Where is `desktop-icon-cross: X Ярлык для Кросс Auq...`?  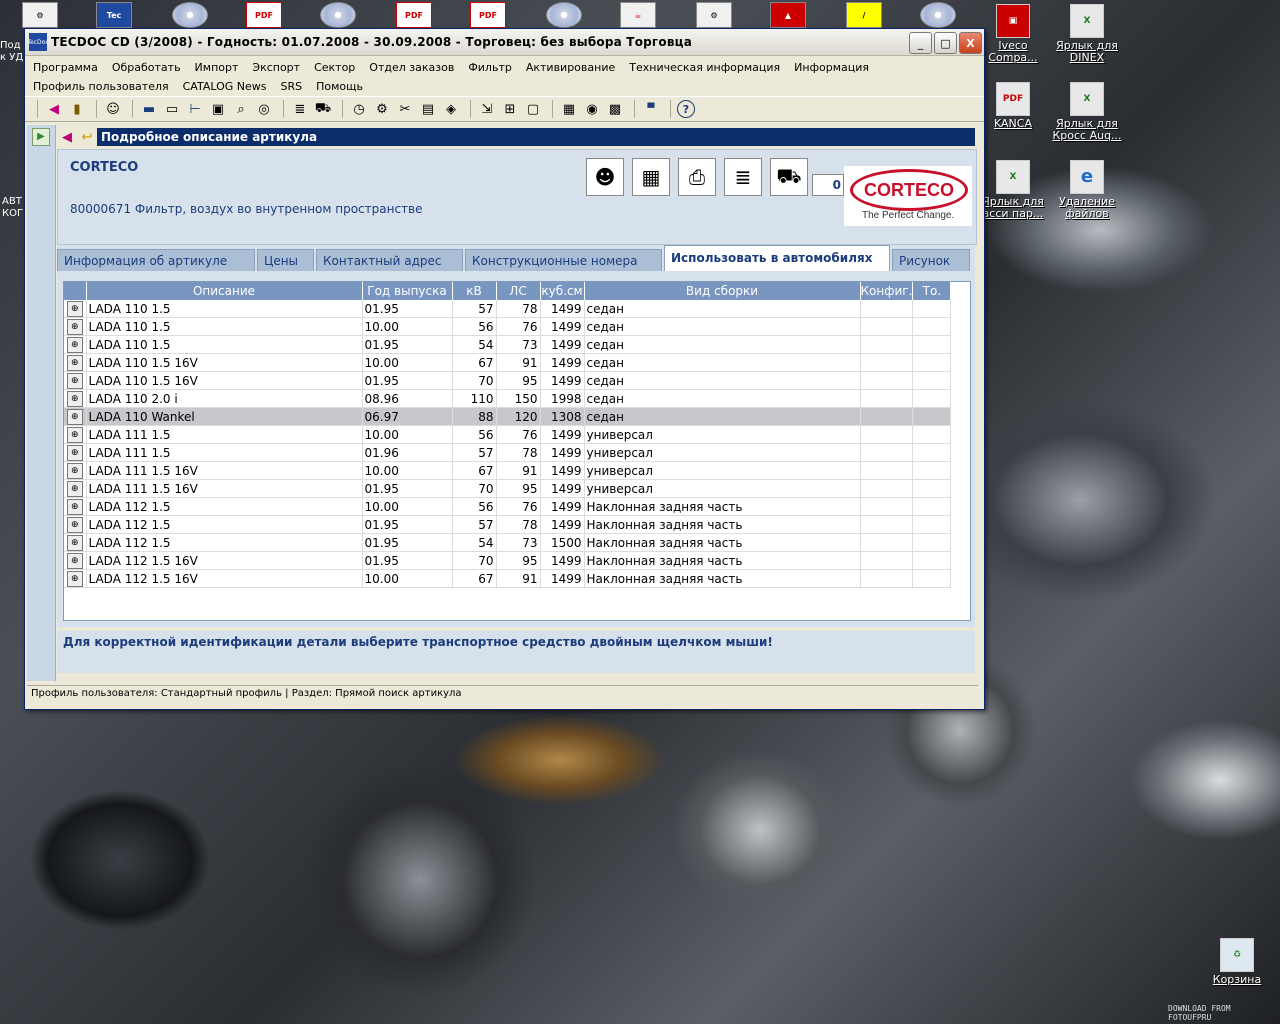 desktop-icon-cross: X Ярлык для Кросс Auq... is located at coordinates (1087, 112).